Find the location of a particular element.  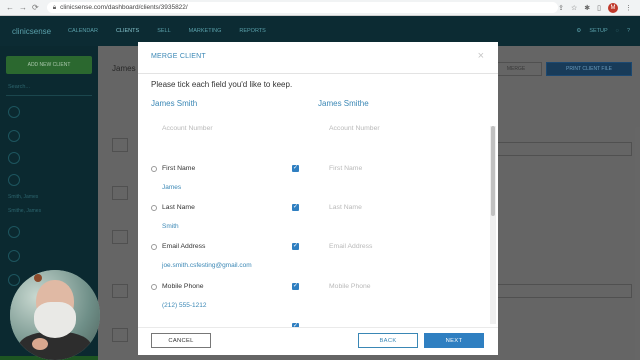

radio-mobile-left is located at coordinates (154, 287).